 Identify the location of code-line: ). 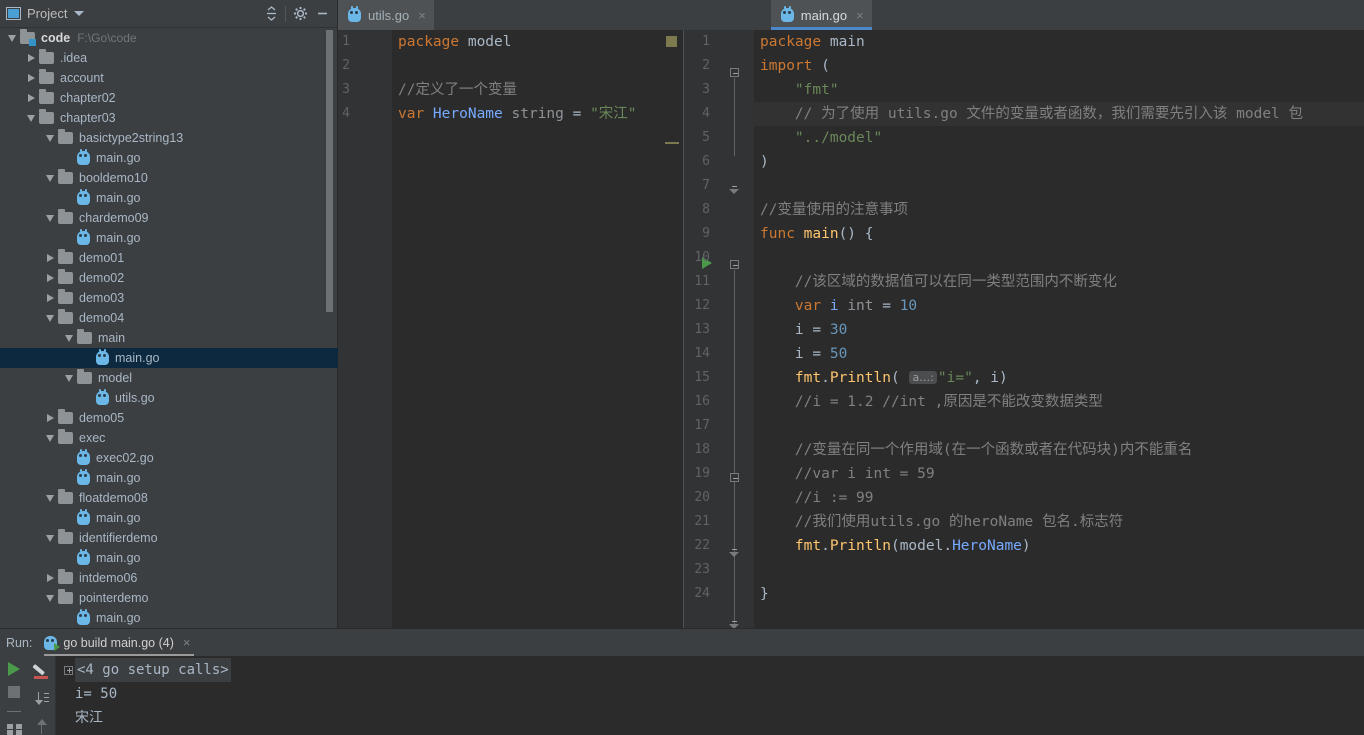
(1059, 162).